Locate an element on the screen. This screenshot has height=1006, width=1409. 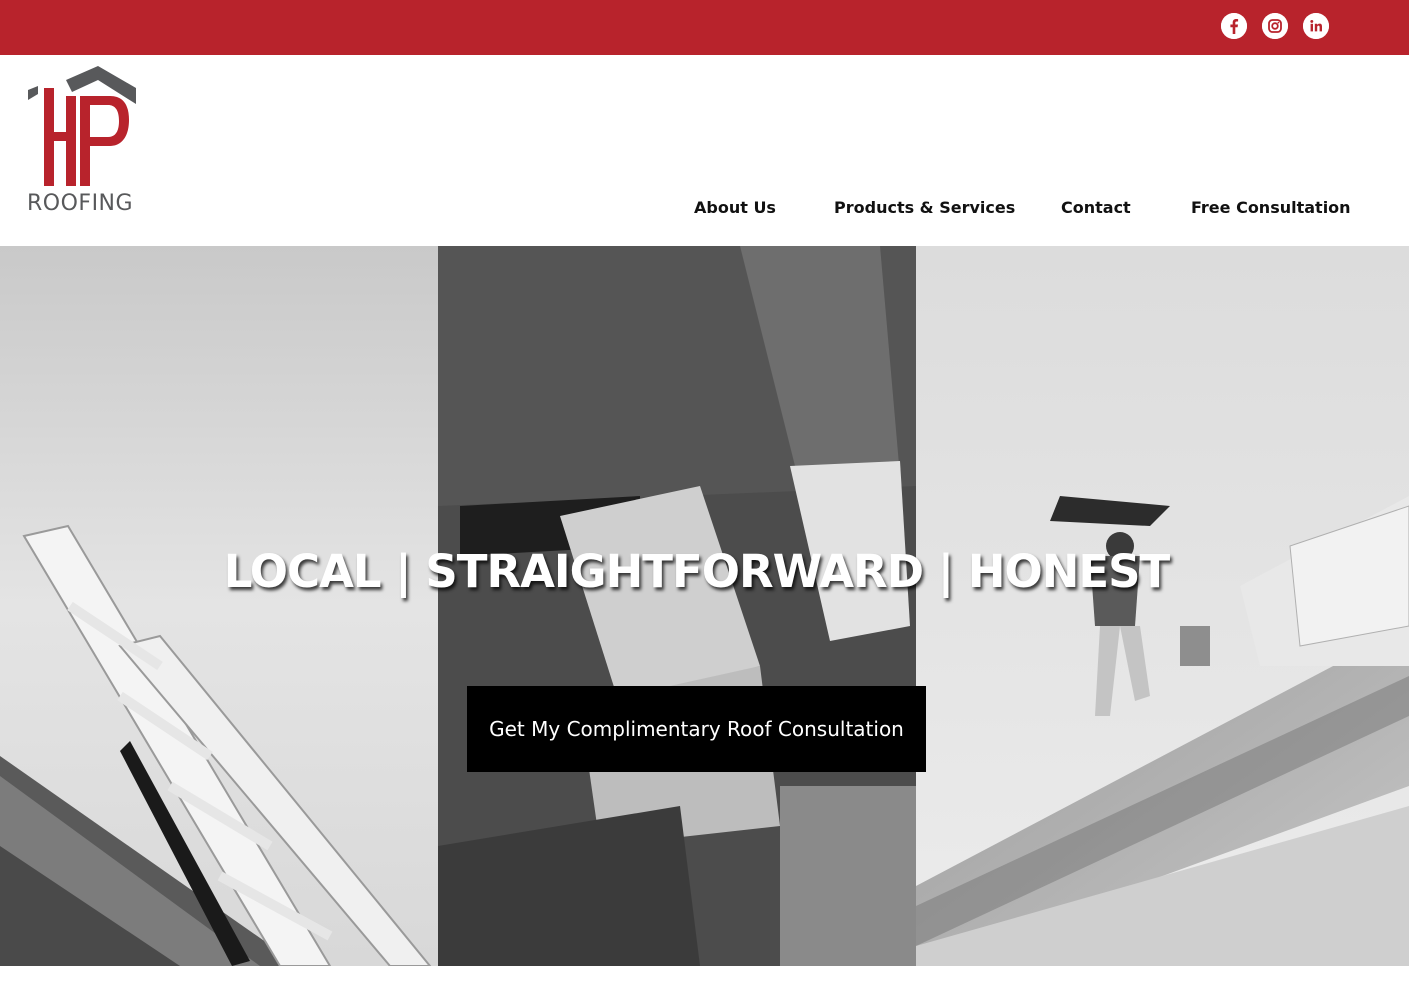
facebook-icon is located at coordinates (1234, 26).